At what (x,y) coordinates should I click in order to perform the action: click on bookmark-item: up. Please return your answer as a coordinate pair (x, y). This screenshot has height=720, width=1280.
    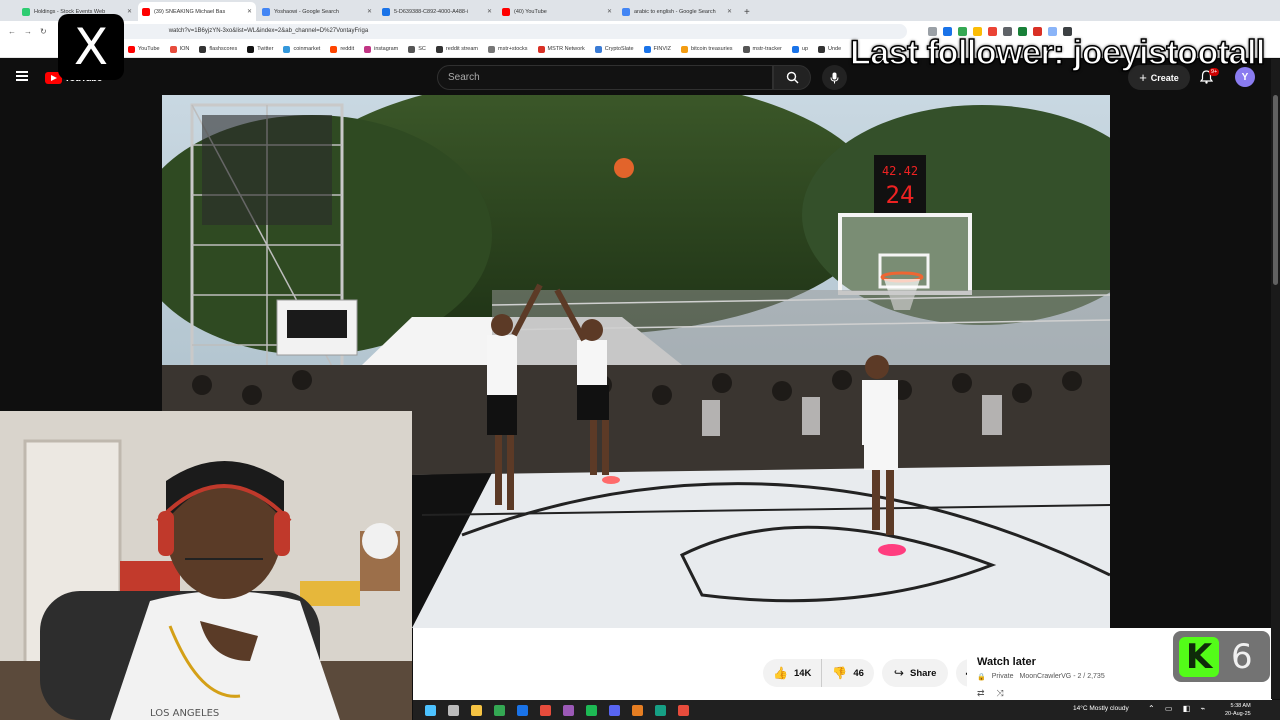
    Looking at the image, I should click on (800, 49).